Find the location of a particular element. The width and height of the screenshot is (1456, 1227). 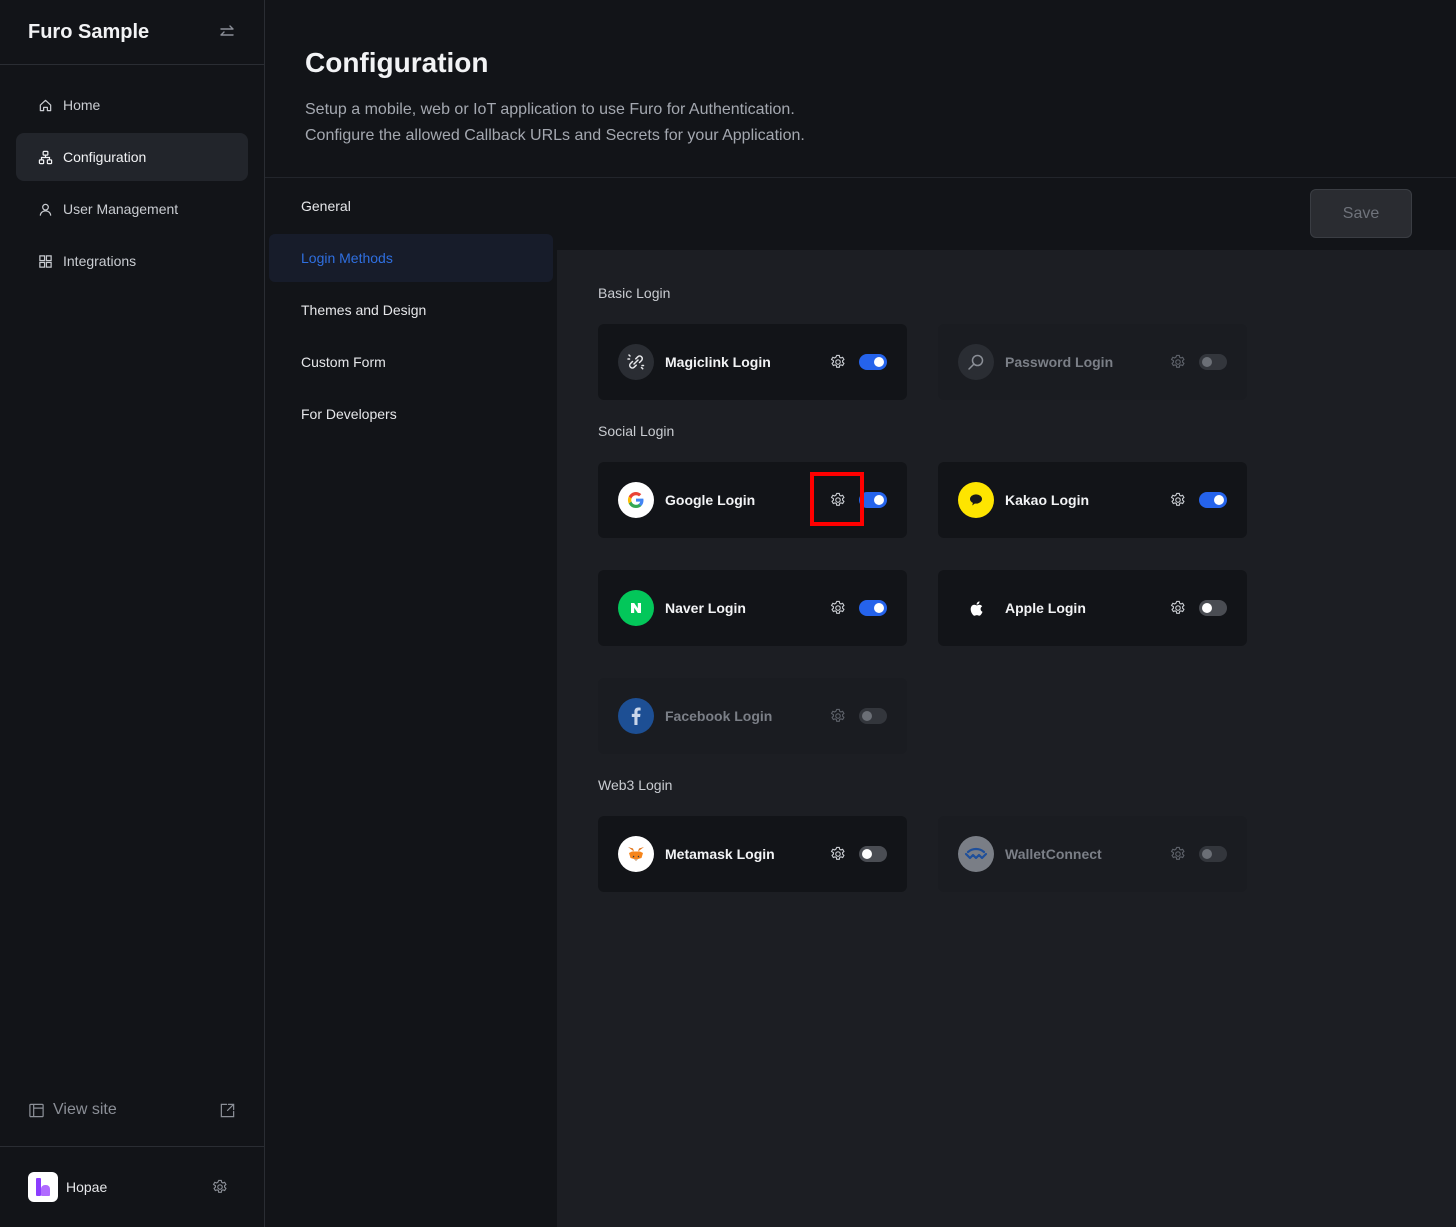

page-title: Configuration is located at coordinates (397, 62).